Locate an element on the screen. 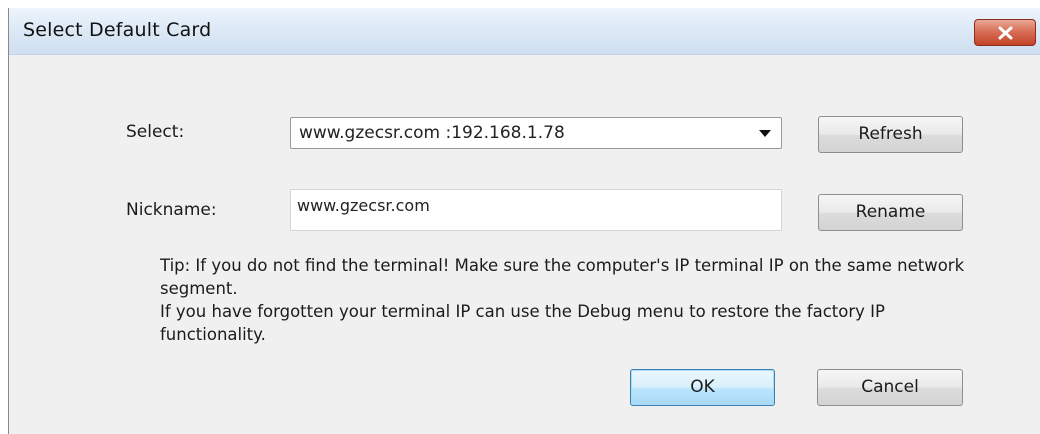 This screenshot has width=1040, height=434. nickname-input is located at coordinates (536, 205).